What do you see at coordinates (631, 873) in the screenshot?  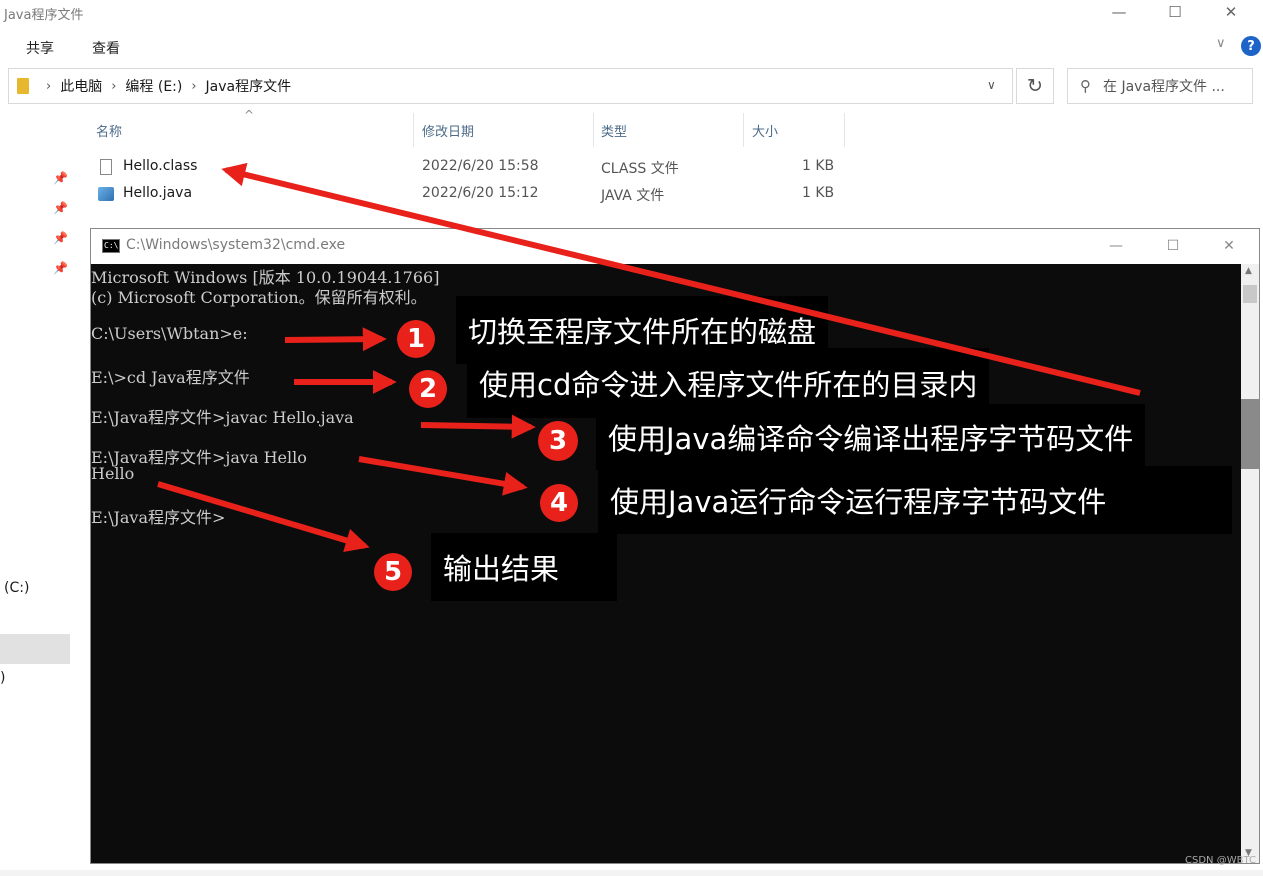 I see `taskbar-edge` at bounding box center [631, 873].